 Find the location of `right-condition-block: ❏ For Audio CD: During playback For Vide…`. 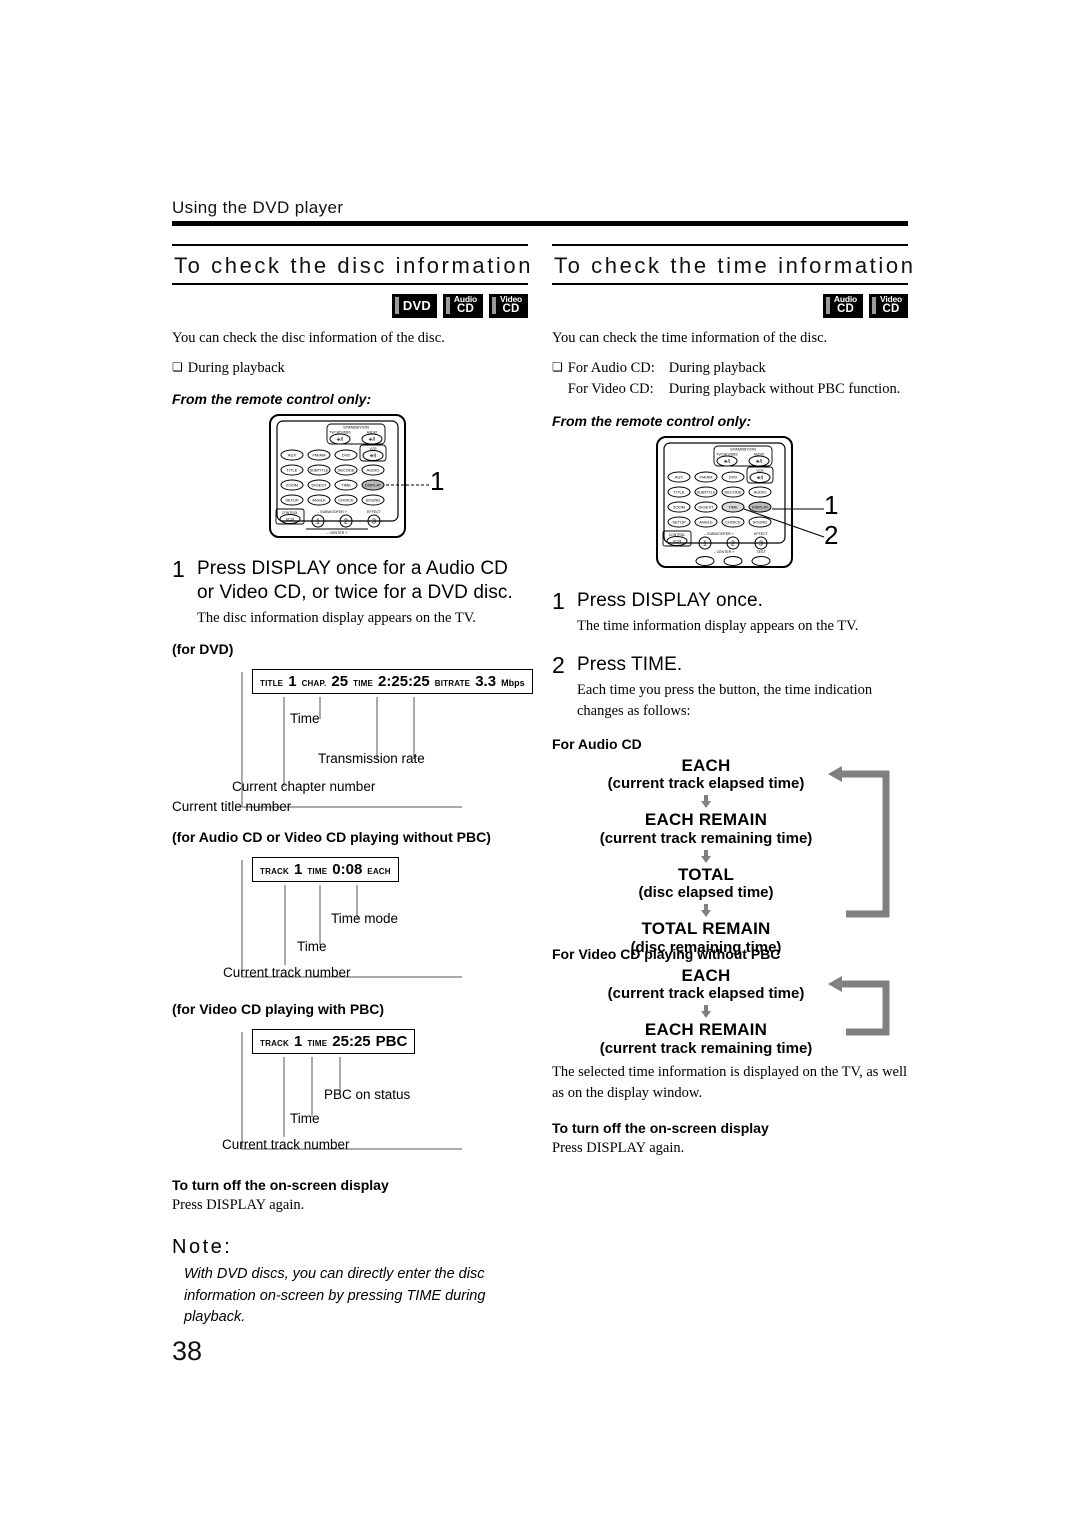

right-condition-block: ❏ For Audio CD: During playback For Vide… is located at coordinates (730, 380).